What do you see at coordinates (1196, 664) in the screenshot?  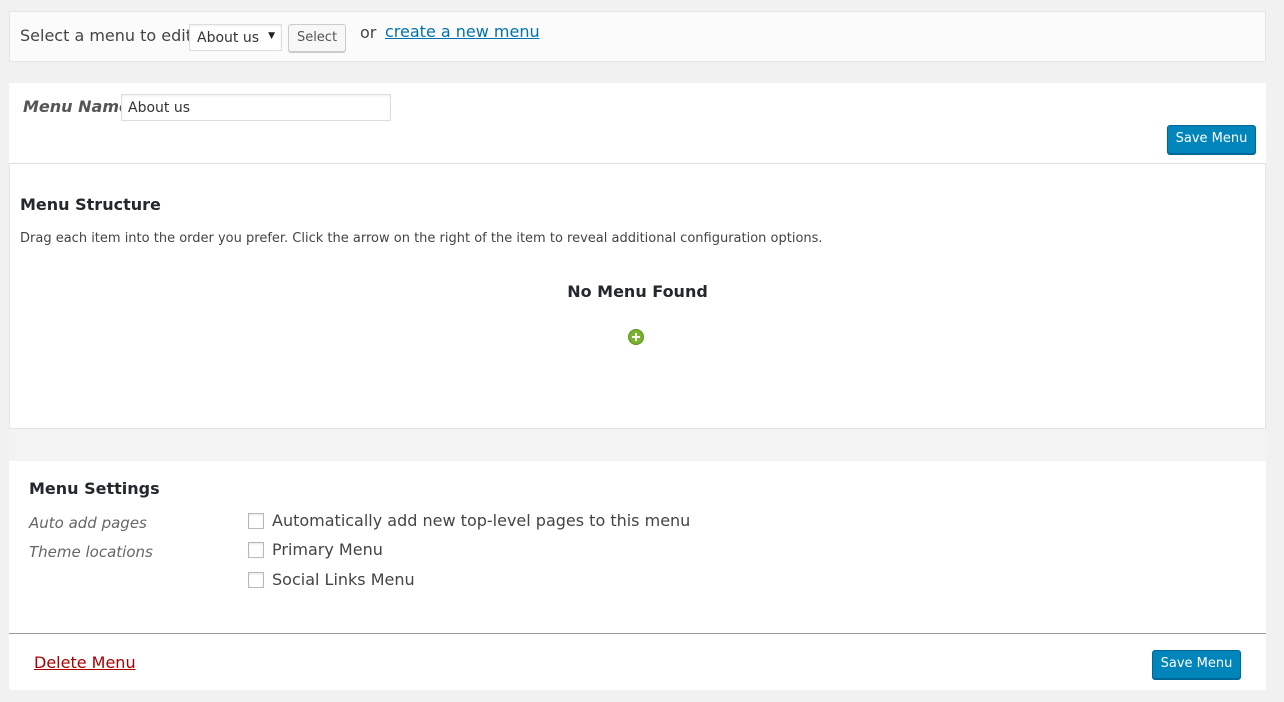 I see `save-menu-button-bottom: Save Menu` at bounding box center [1196, 664].